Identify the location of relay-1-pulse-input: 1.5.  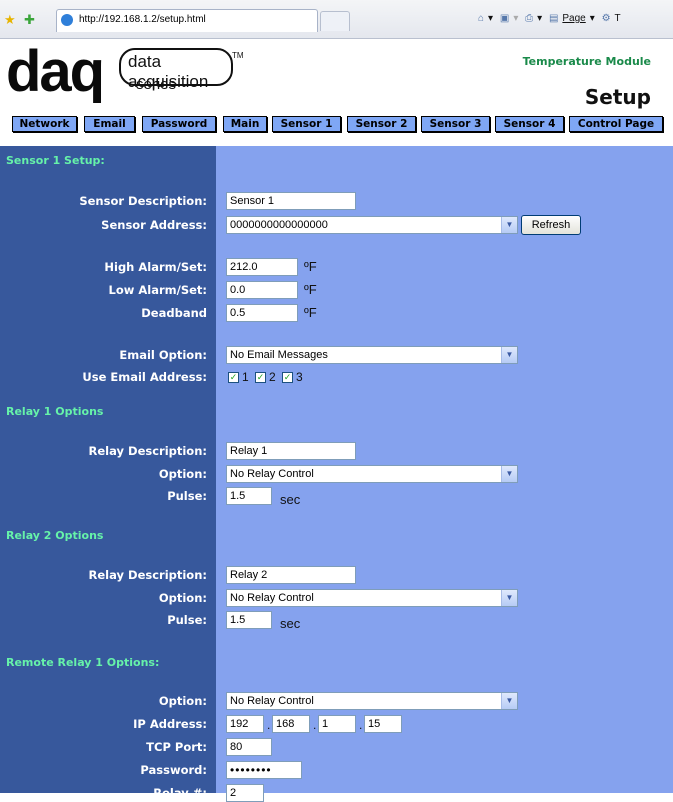
(249, 496).